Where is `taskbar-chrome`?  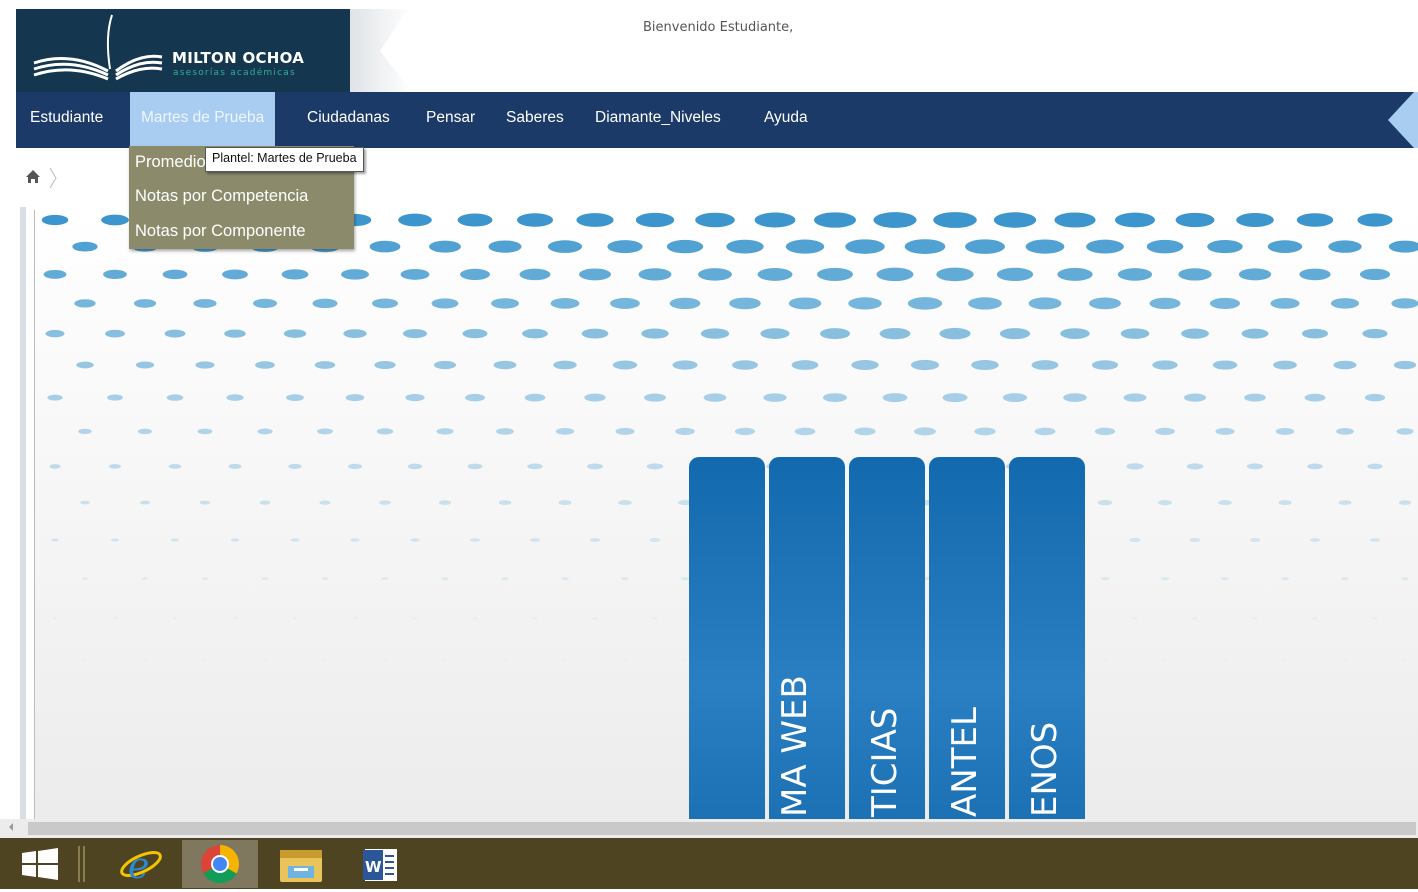 taskbar-chrome is located at coordinates (220, 864).